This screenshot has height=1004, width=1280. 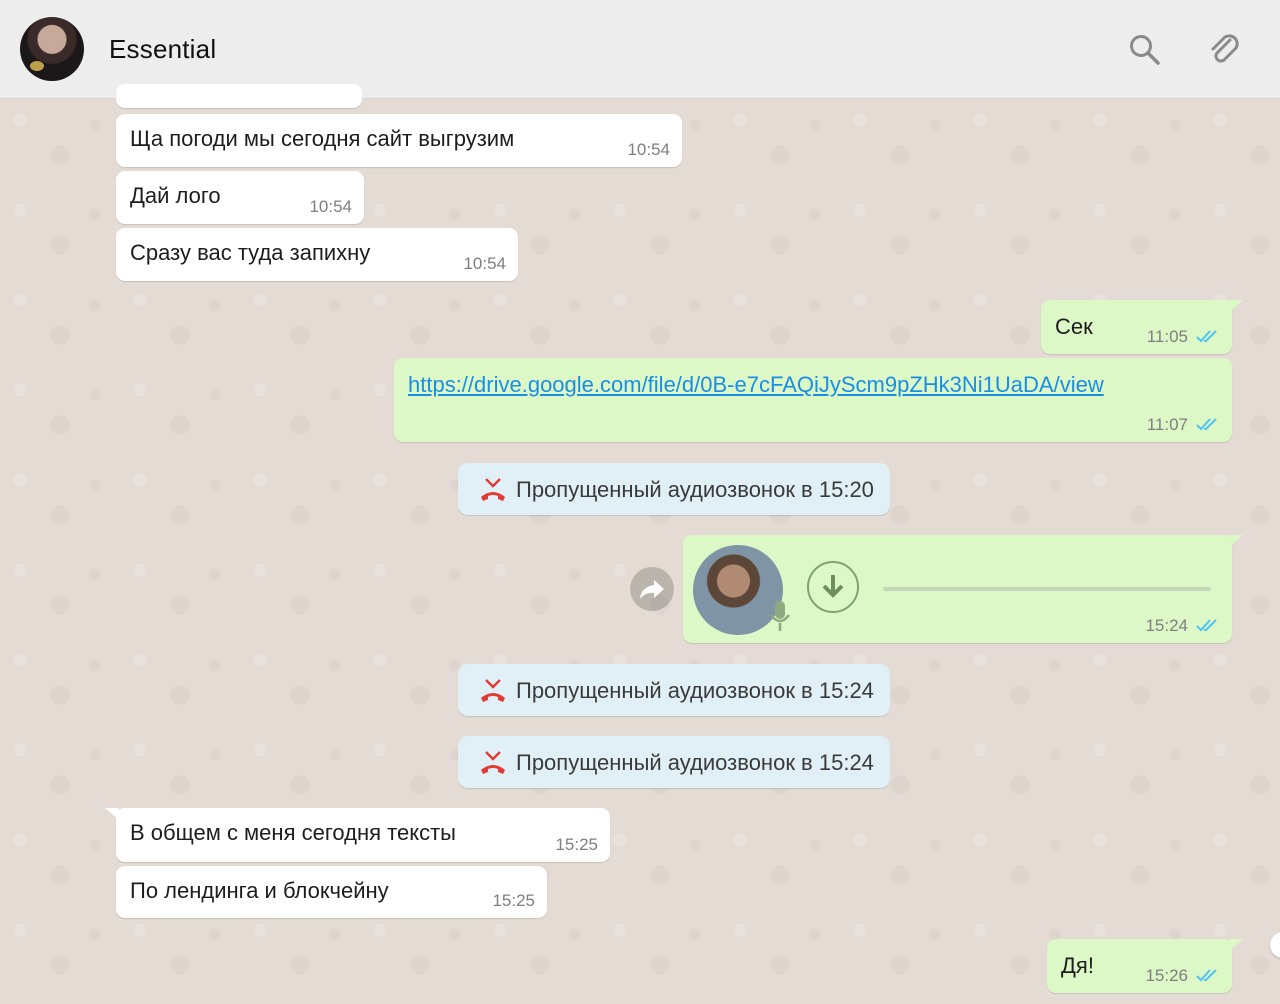 I want to click on incoming-message: Сразу вас туда запихну 10:54, so click(x=317, y=254).